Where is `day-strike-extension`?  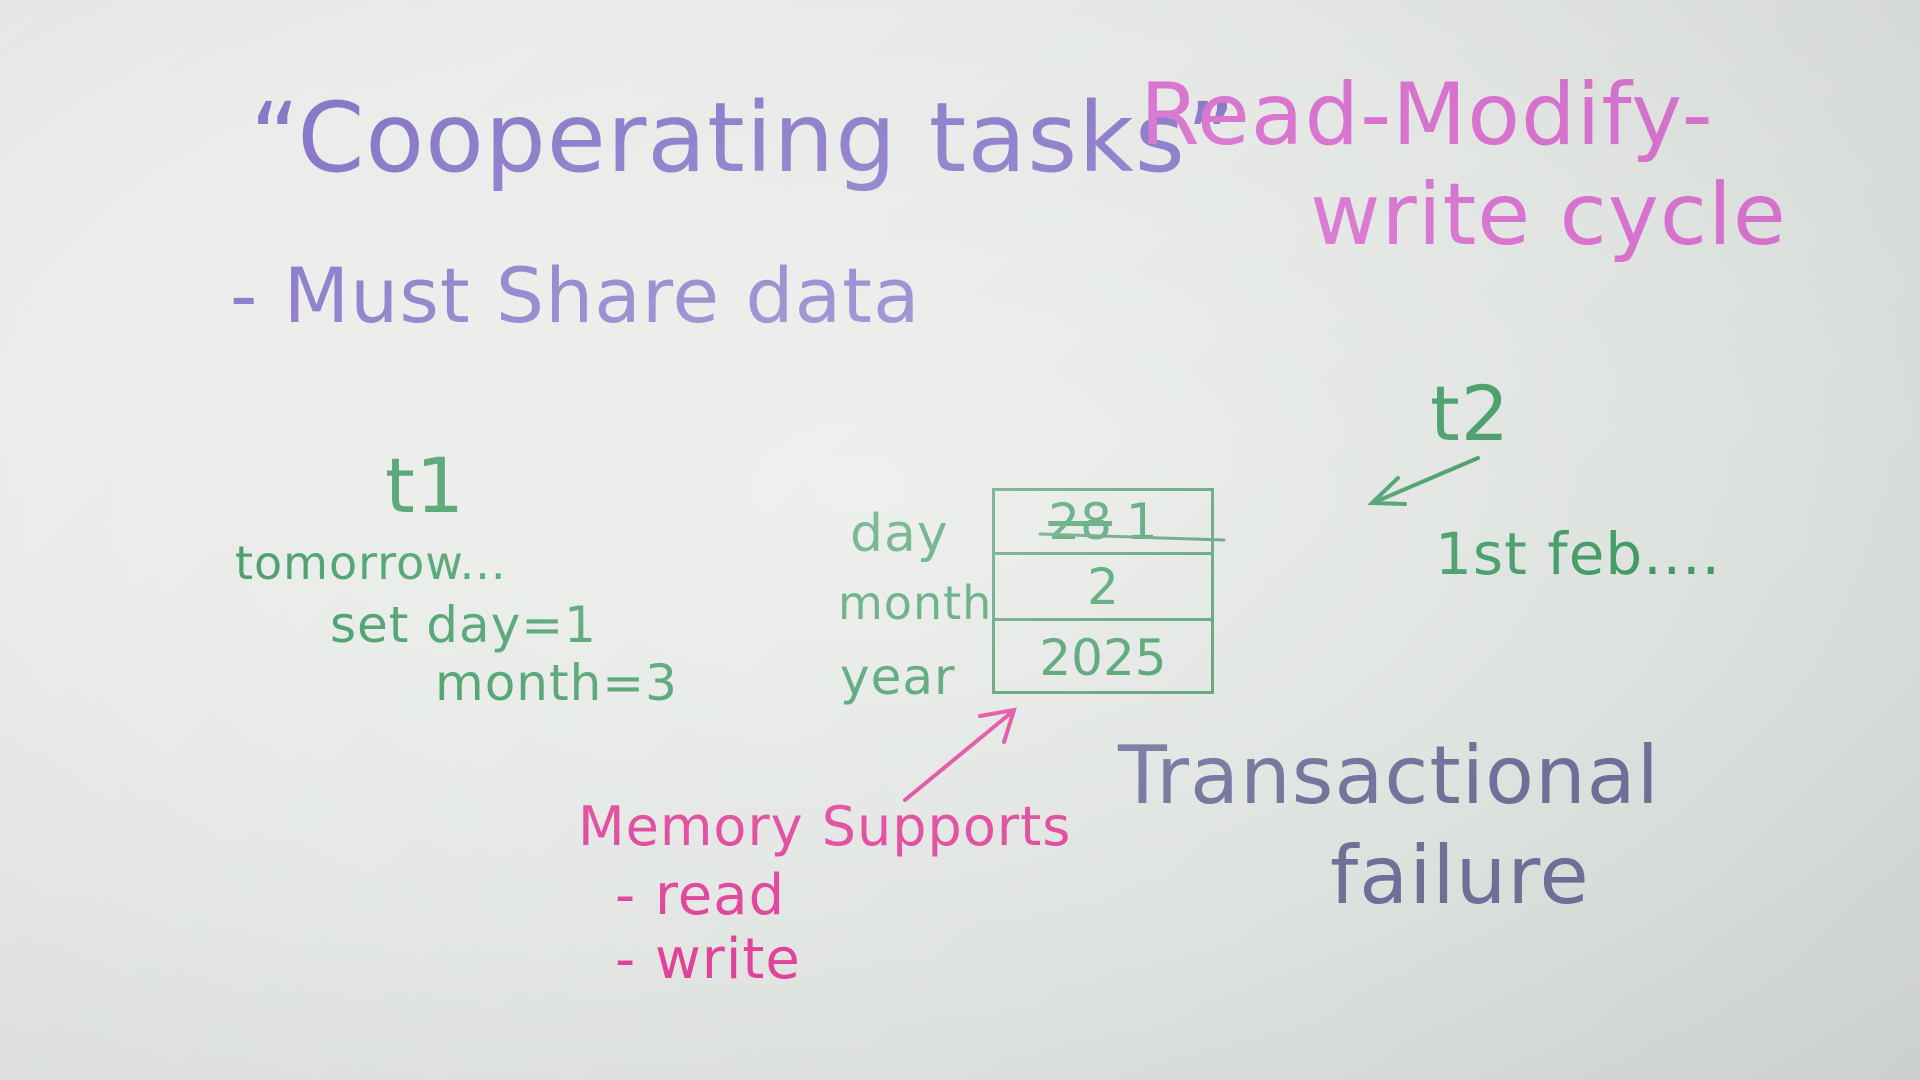
day-strike-extension is located at coordinates (1132, 537).